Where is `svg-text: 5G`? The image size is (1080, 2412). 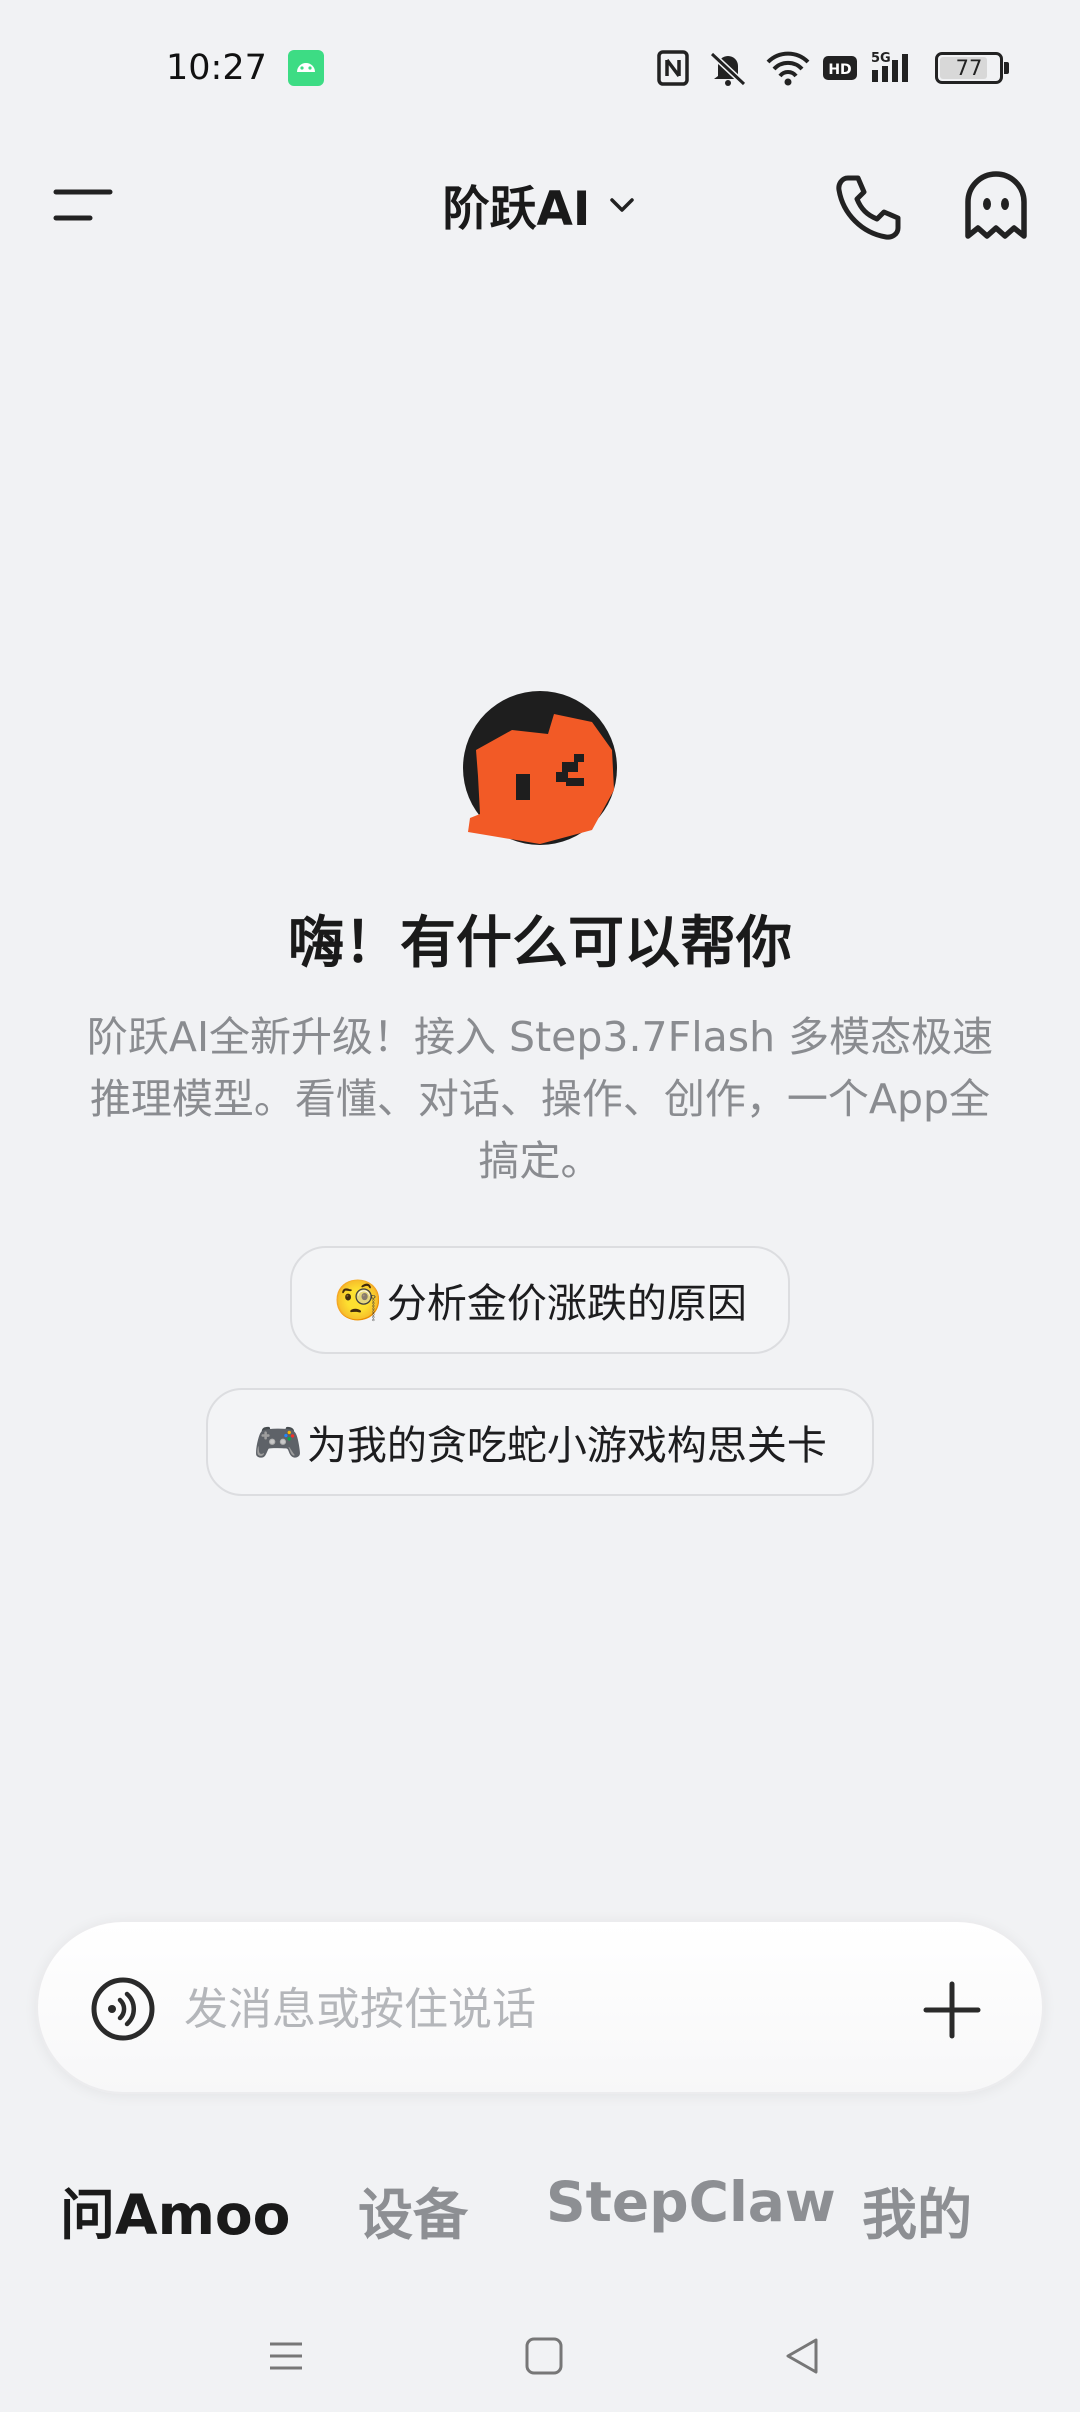
svg-text: 5G is located at coordinates (881, 58).